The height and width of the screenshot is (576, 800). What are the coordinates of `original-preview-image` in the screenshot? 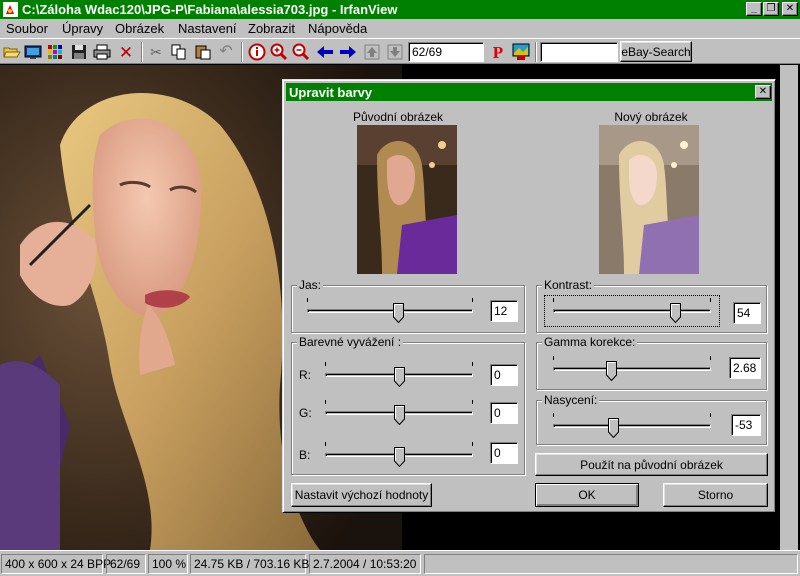 It's located at (407, 199).